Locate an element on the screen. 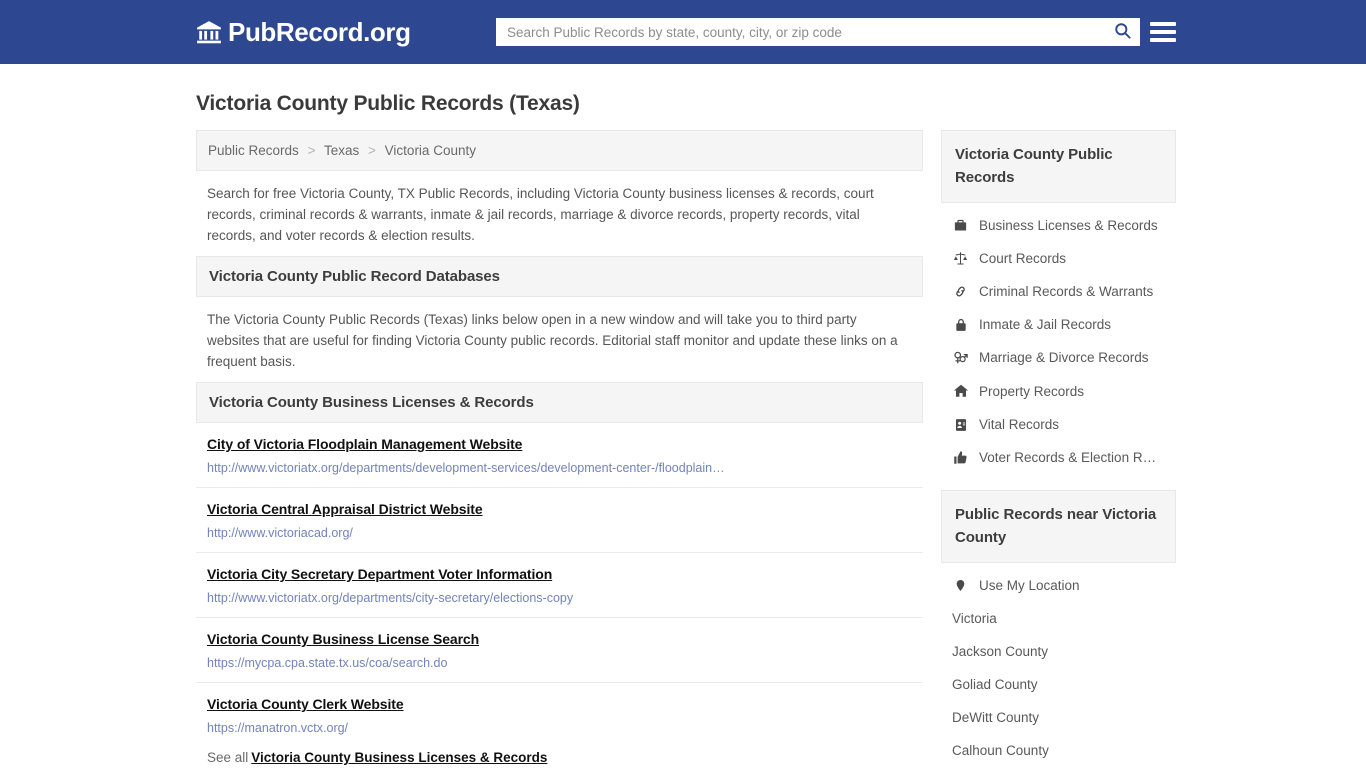 This screenshot has width=1366, height=768. id-card-icon is located at coordinates (960, 425).